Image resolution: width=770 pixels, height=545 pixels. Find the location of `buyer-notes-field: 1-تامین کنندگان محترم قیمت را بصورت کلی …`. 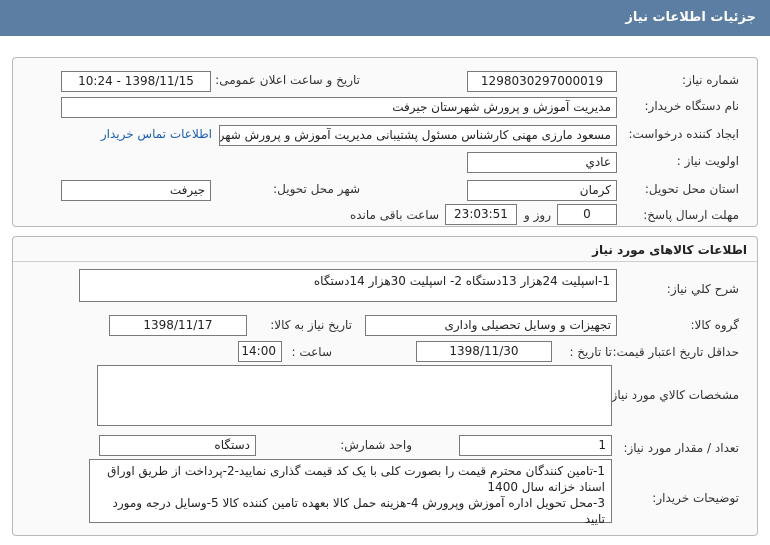

buyer-notes-field: 1-تامین کنندگان محترم قیمت را بصورت کلی … is located at coordinates (350, 492).